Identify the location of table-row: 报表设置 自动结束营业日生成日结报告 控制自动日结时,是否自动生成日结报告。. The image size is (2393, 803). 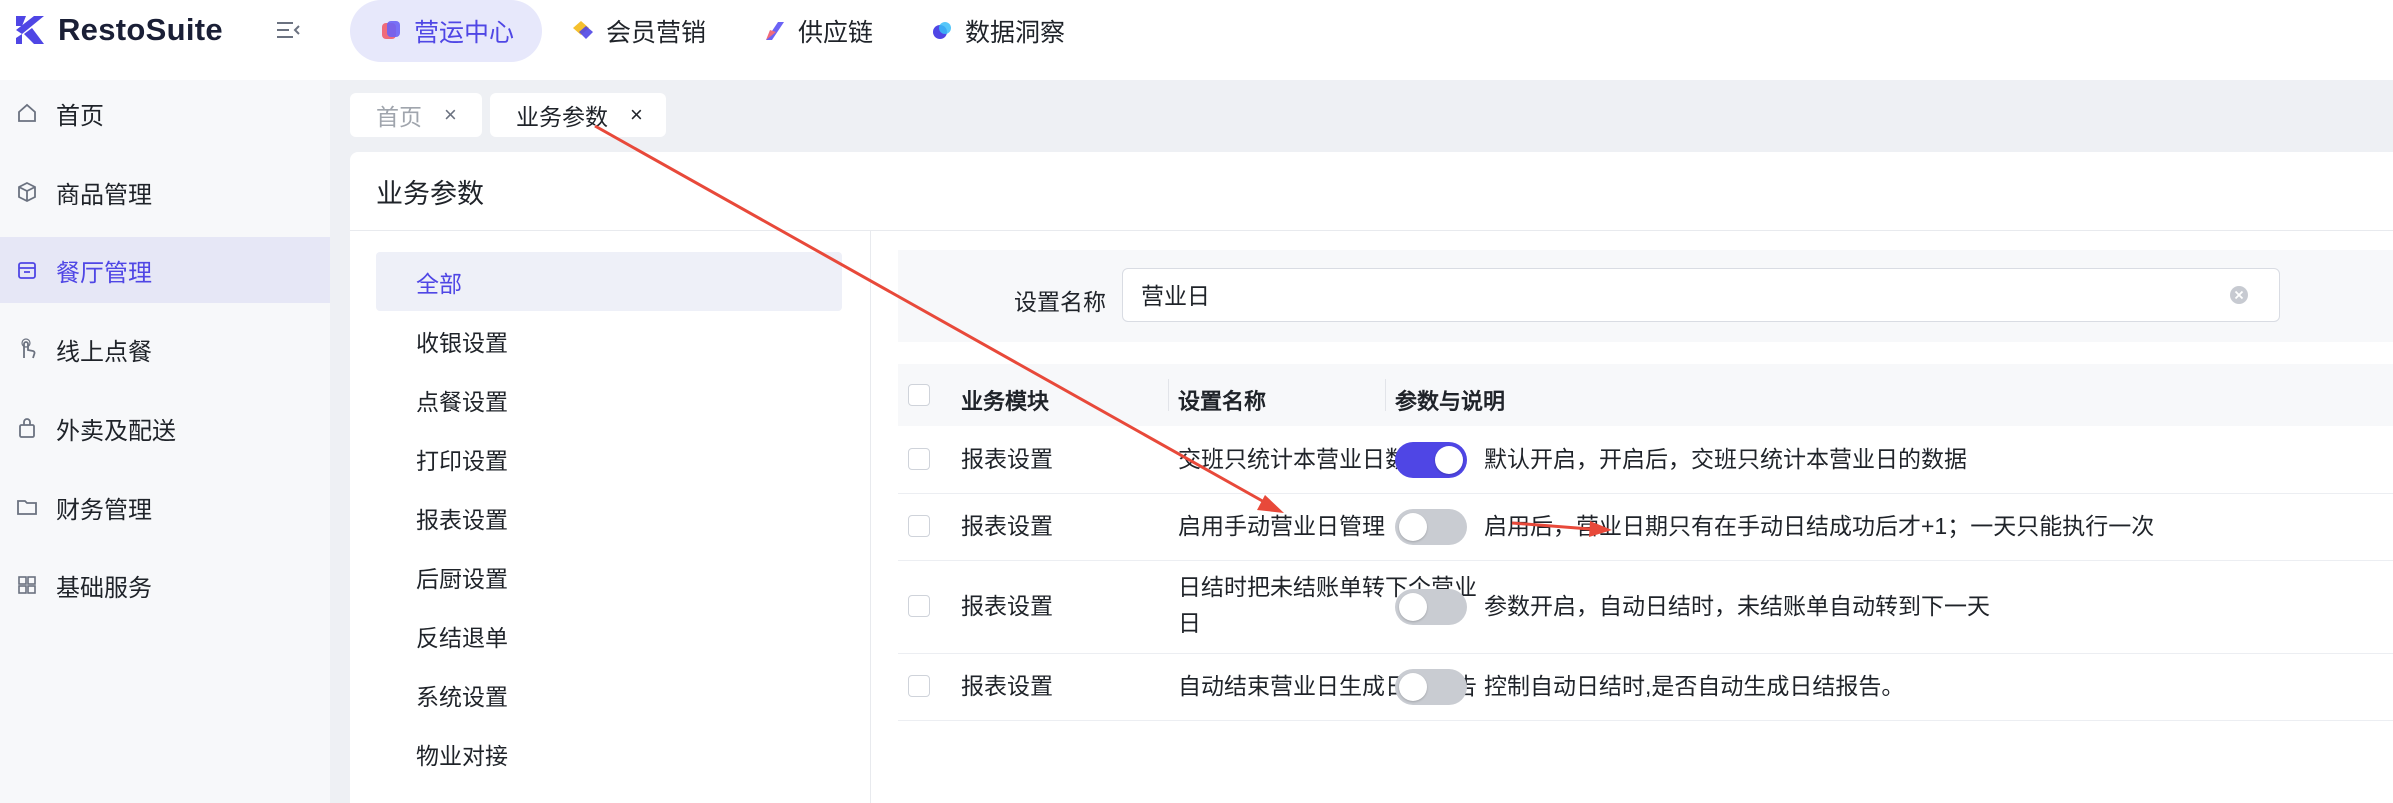
(1645, 687).